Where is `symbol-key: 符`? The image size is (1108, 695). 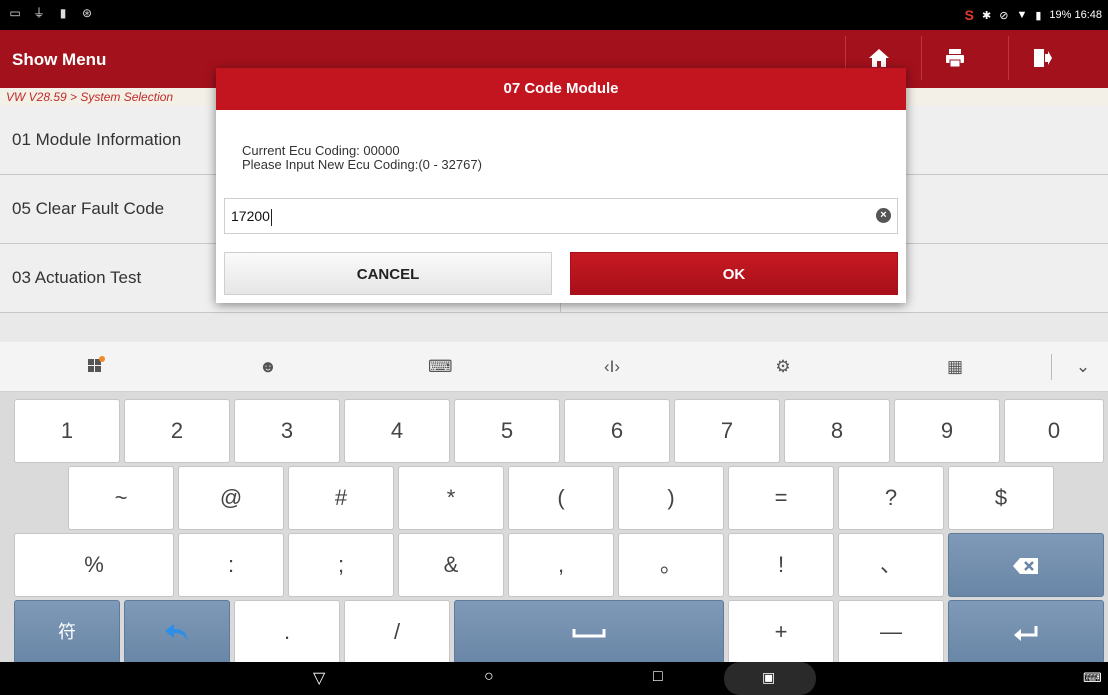
symbol-key: 符 is located at coordinates (67, 632).